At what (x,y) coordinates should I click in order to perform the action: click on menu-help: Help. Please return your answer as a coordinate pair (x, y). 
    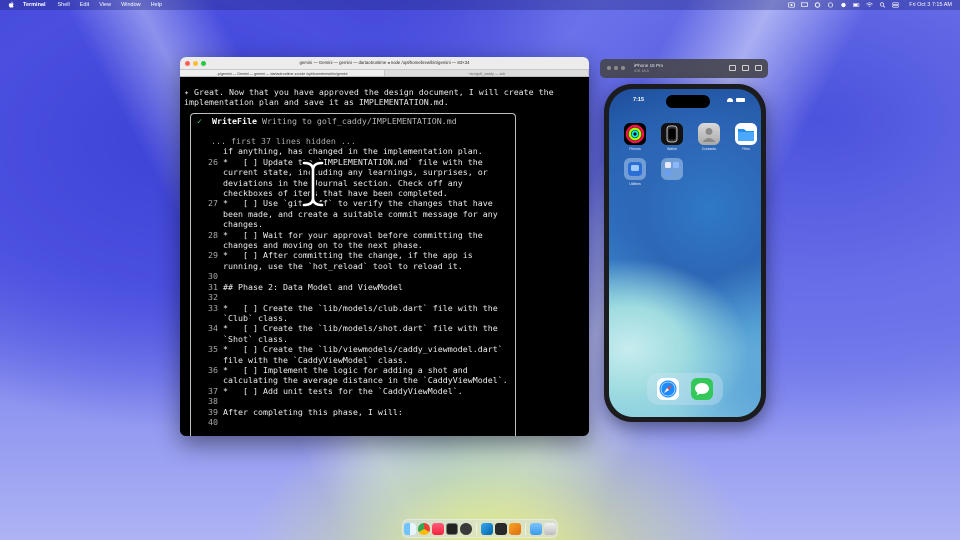
    Looking at the image, I should click on (156, 5).